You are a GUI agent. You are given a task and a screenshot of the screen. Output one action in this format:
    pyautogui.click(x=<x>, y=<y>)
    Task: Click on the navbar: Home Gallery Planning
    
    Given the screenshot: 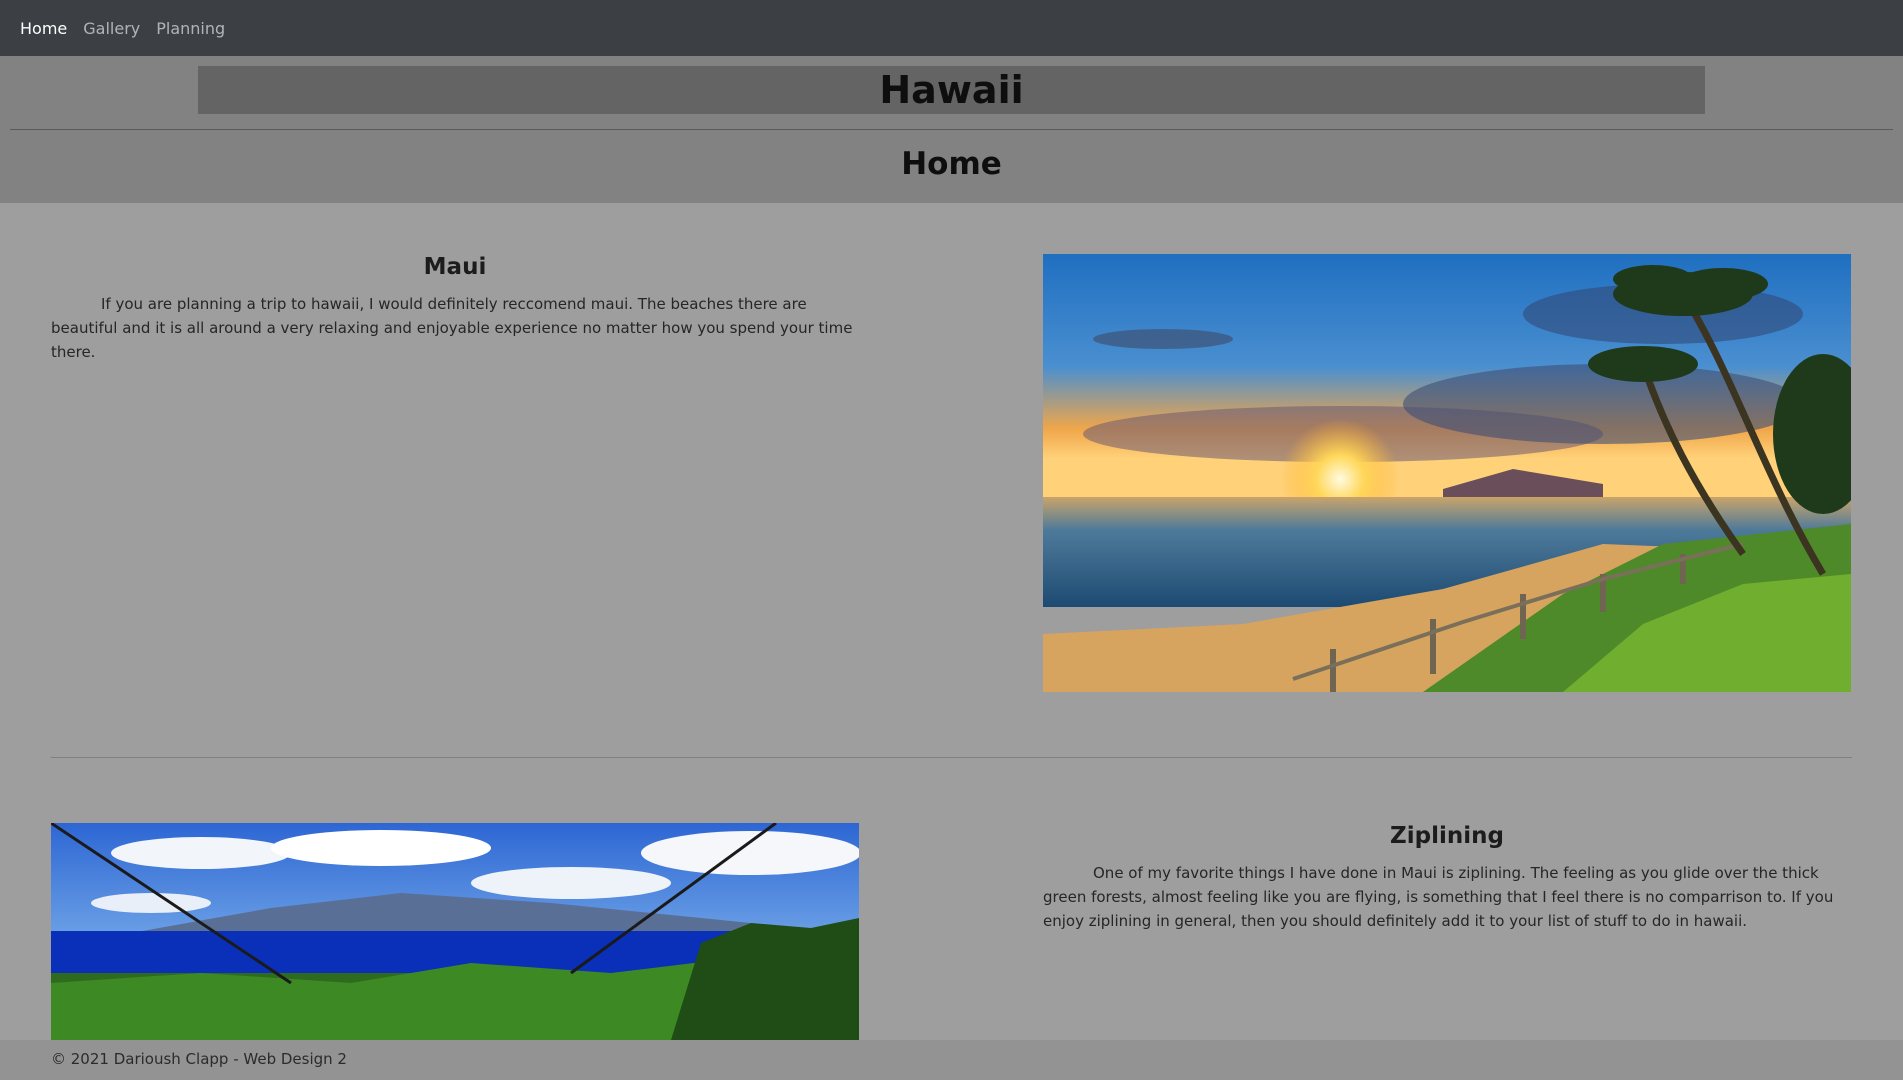 What is the action you would take?
    pyautogui.click(x=951, y=28)
    